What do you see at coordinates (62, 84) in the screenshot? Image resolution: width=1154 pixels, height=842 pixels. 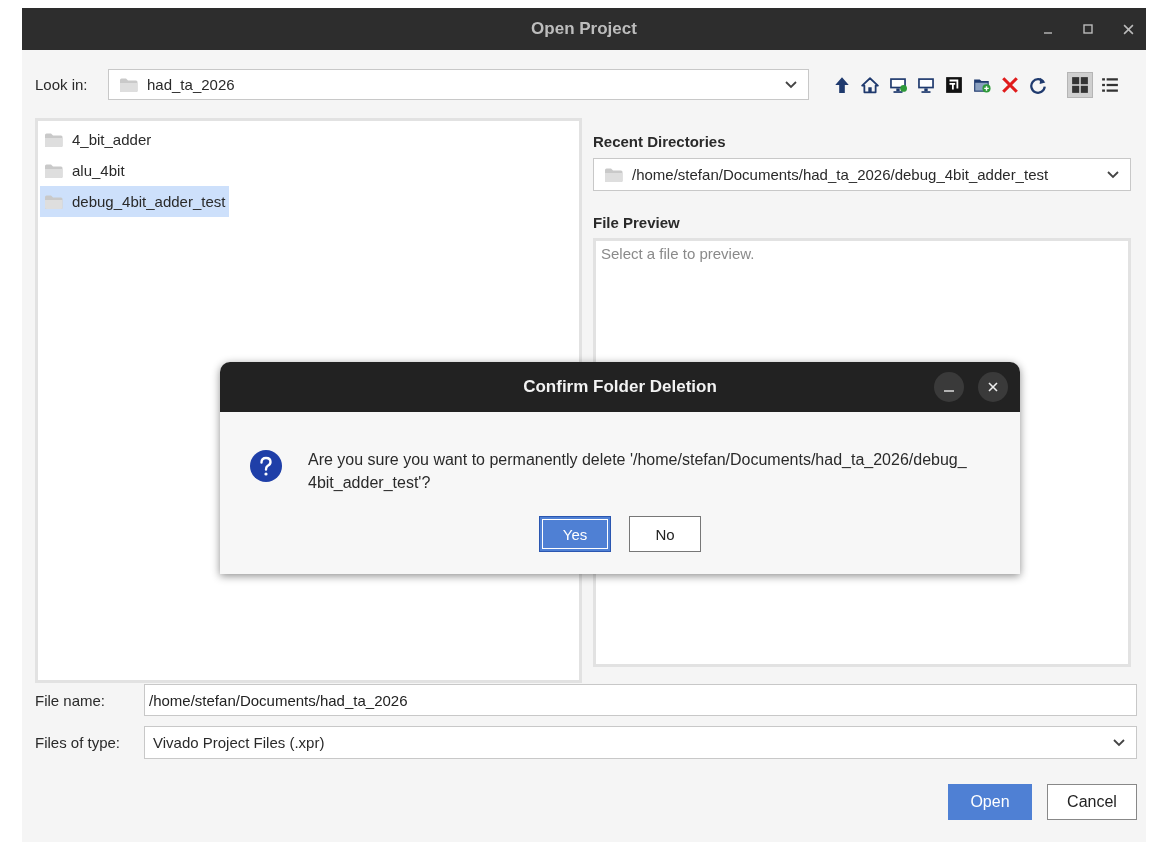 I see `look-in-label: Look in:` at bounding box center [62, 84].